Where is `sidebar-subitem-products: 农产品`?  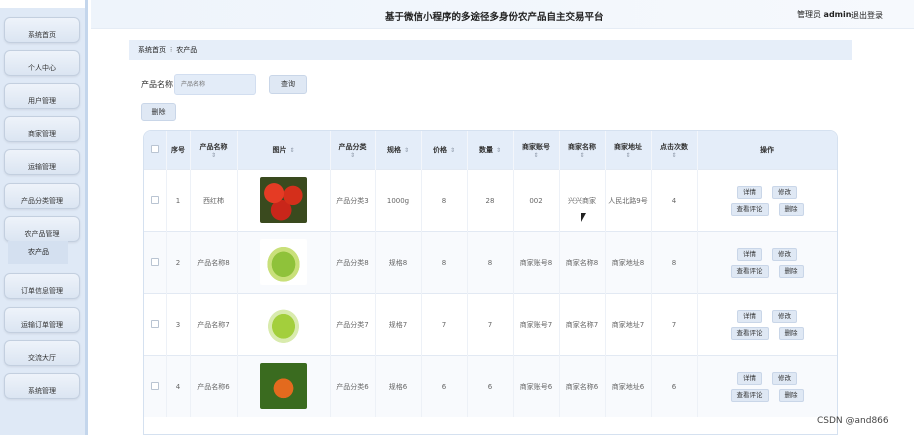 sidebar-subitem-products: 农产品 is located at coordinates (38, 252).